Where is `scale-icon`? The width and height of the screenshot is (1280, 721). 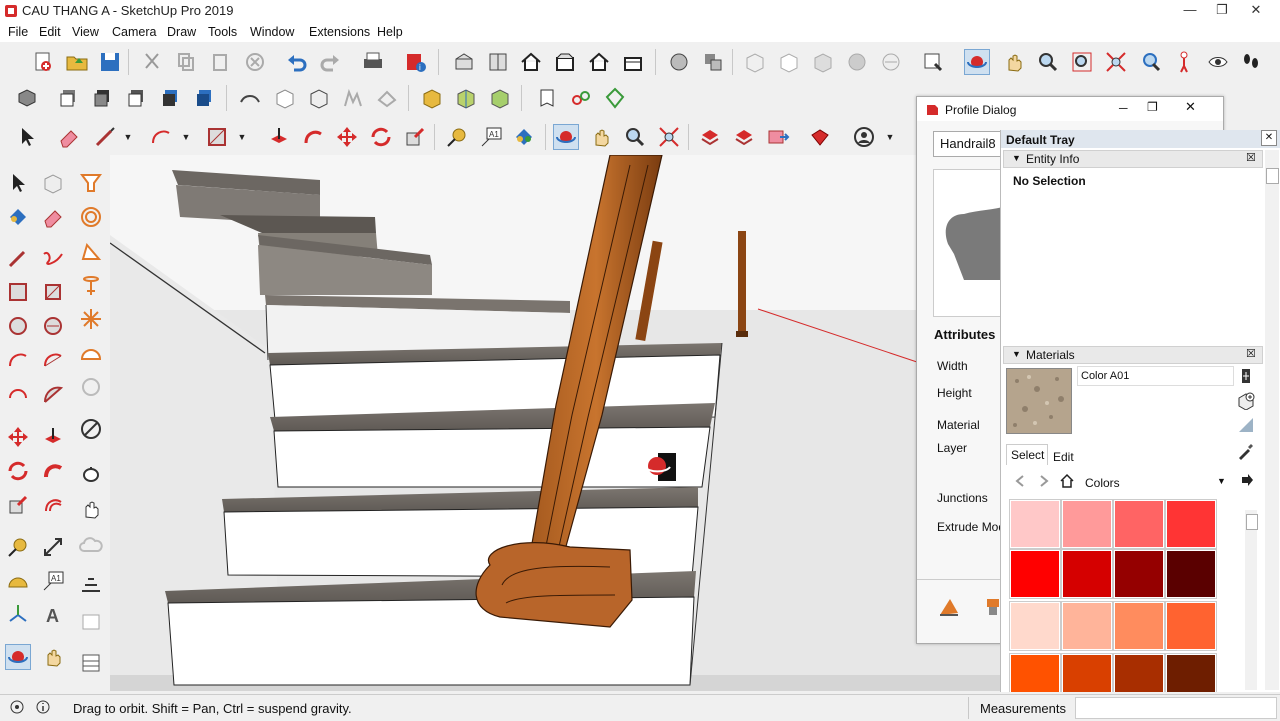 scale-icon is located at coordinates (18, 505).